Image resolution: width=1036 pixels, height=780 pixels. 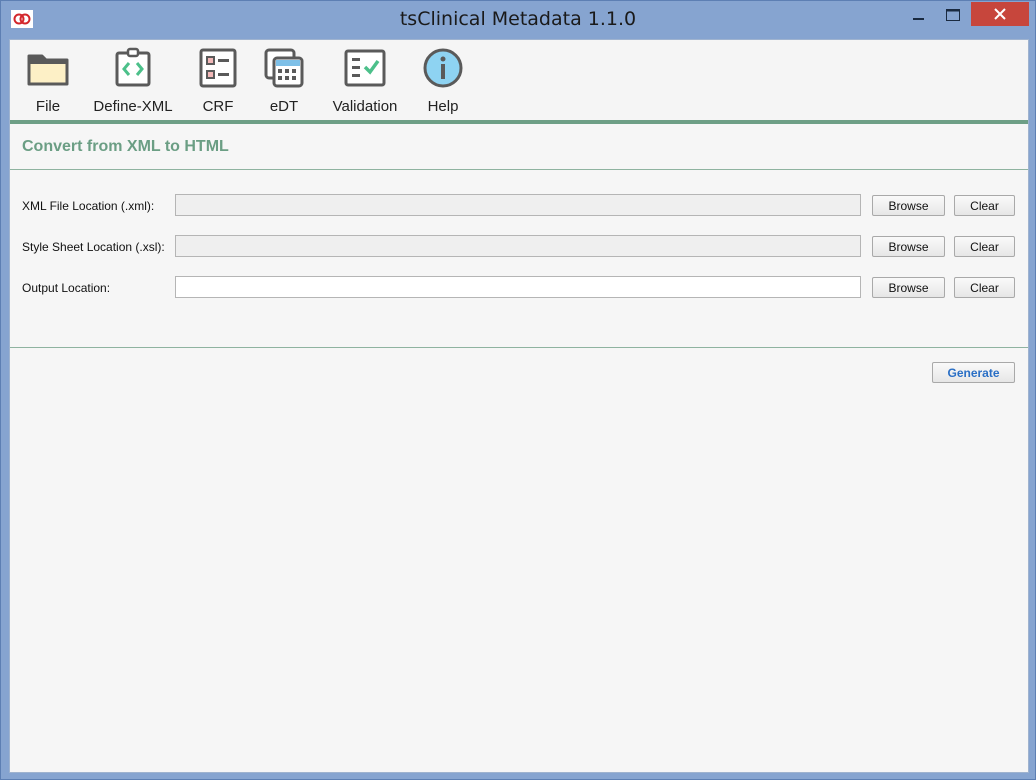 I want to click on window-title: tsClinical Metadata 1.1.0, so click(x=518, y=19).